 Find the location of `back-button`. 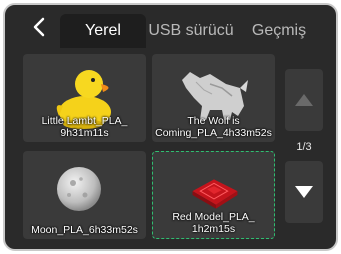

back-button is located at coordinates (39, 27).